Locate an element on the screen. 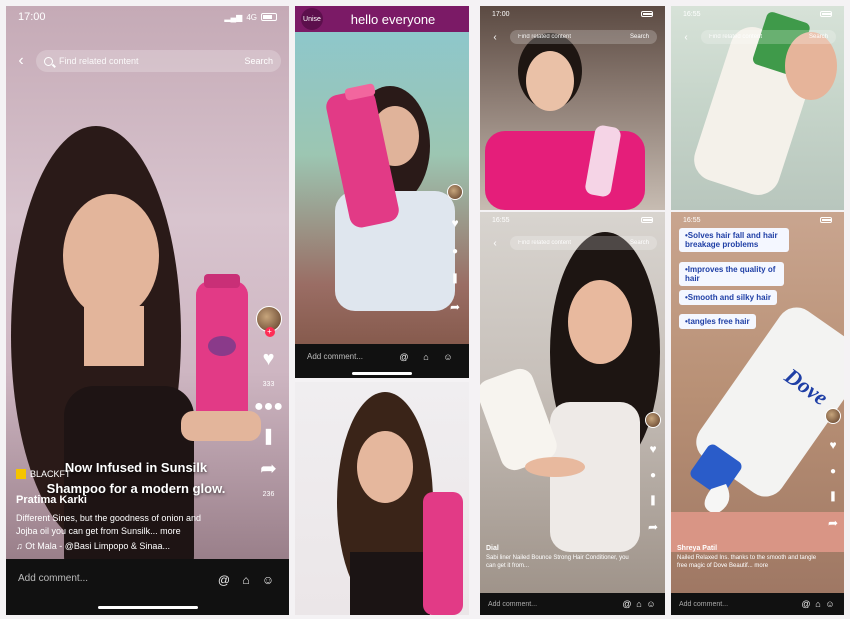 The width and height of the screenshot is (850, 619). comment-icon: ●●● is located at coordinates (268, 407).